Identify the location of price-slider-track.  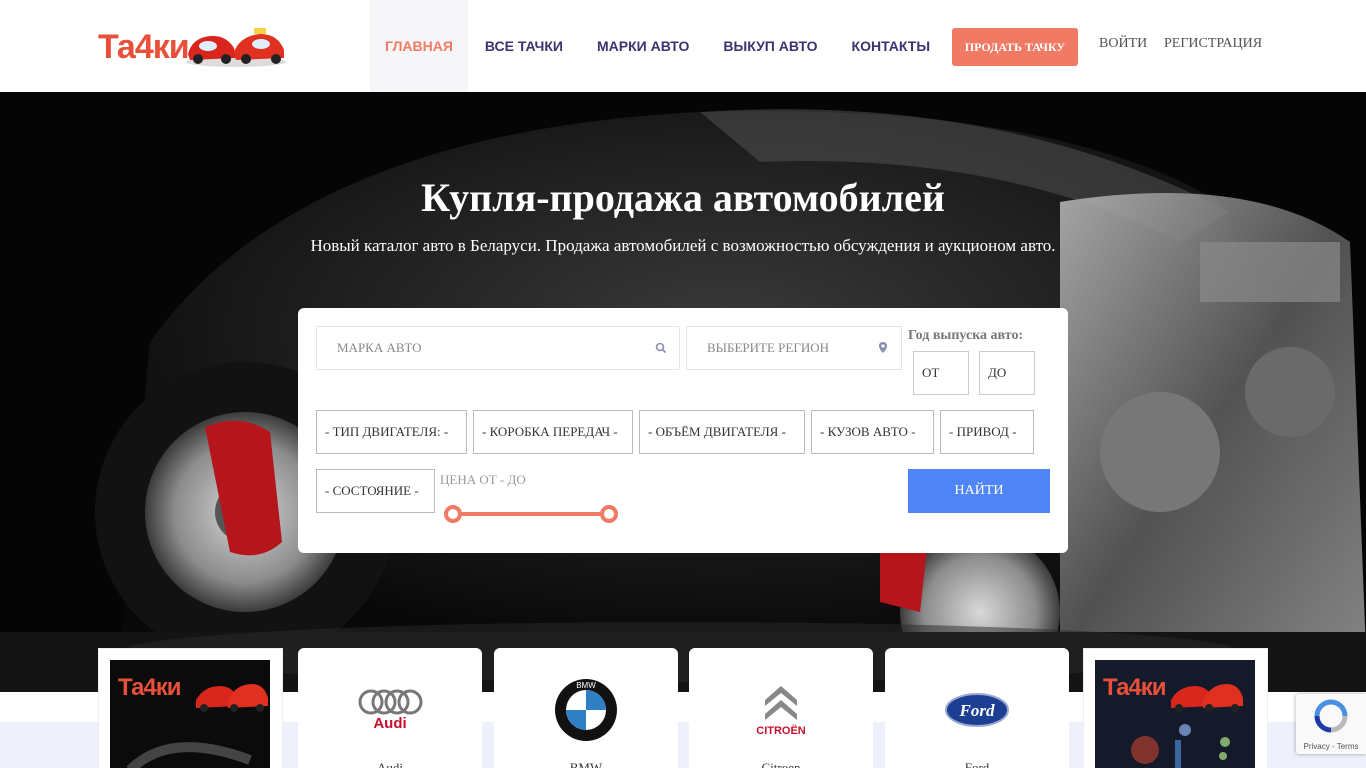
(531, 514).